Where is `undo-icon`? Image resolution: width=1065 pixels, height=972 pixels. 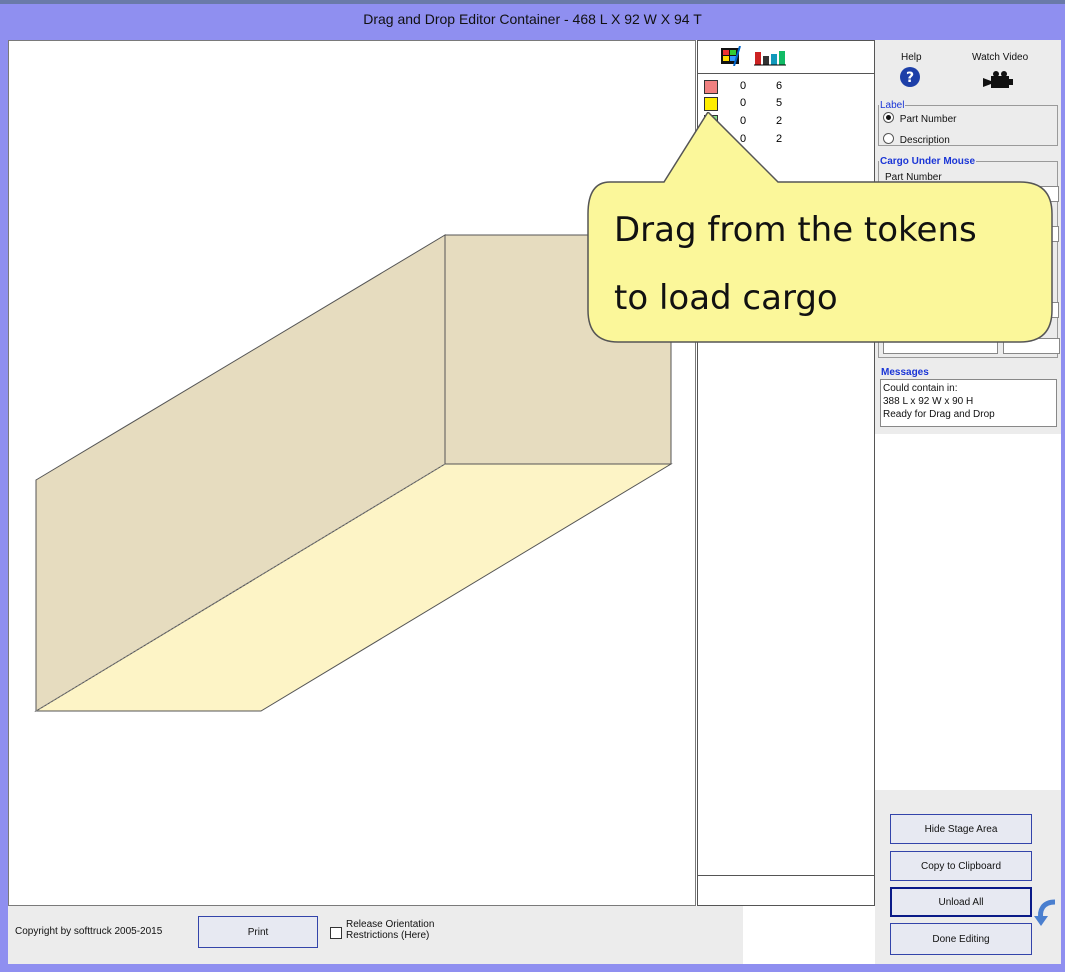 undo-icon is located at coordinates (1046, 913).